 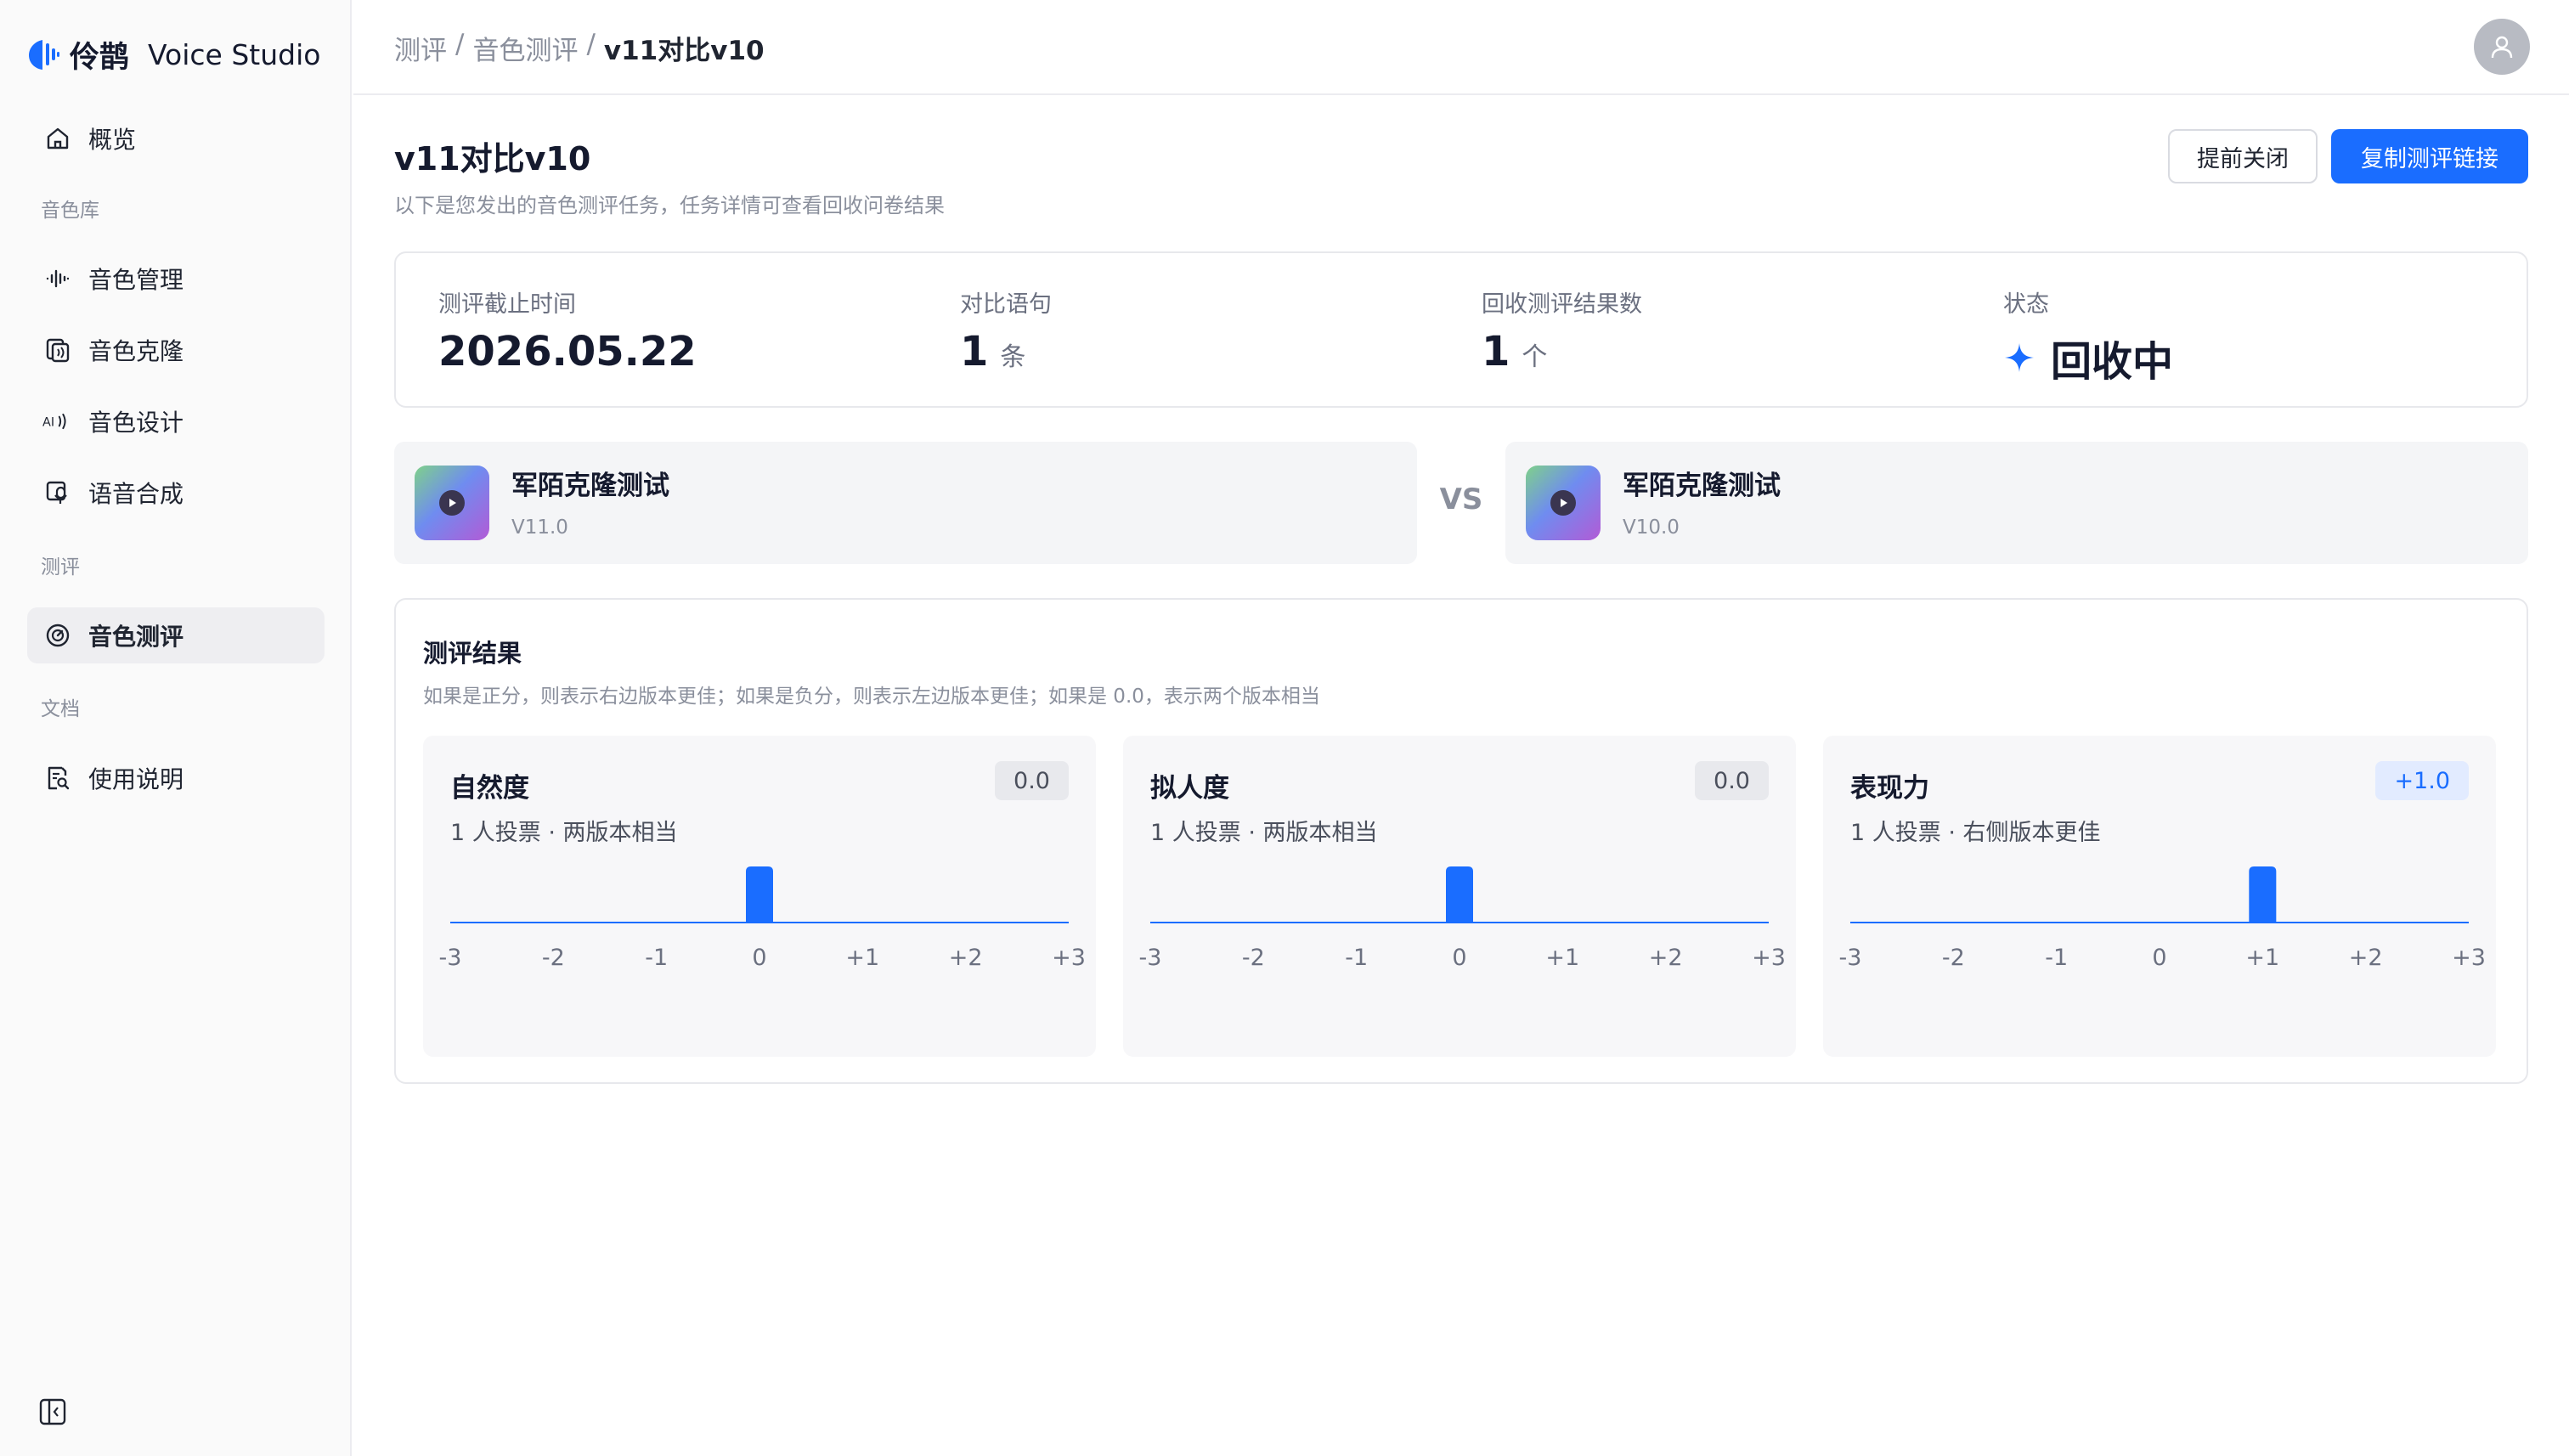 What do you see at coordinates (60, 567) in the screenshot?
I see `nav-section-evaluation: 测评` at bounding box center [60, 567].